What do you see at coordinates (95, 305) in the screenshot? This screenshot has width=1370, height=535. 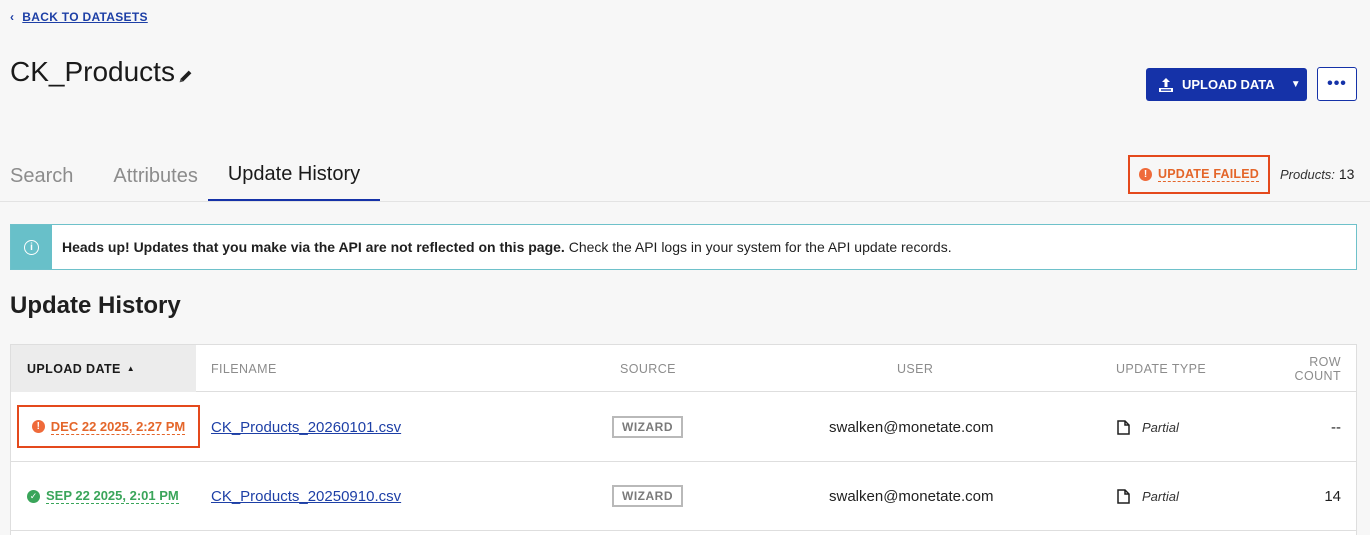 I see `section-title: Update History` at bounding box center [95, 305].